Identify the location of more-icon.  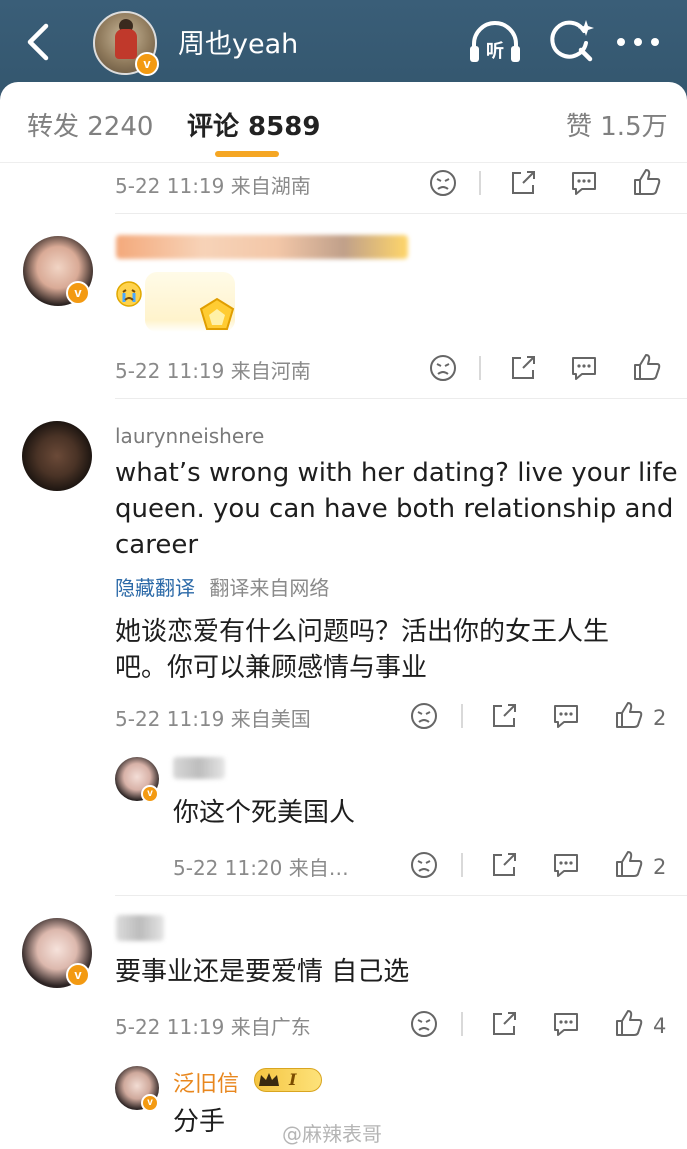
(638, 42).